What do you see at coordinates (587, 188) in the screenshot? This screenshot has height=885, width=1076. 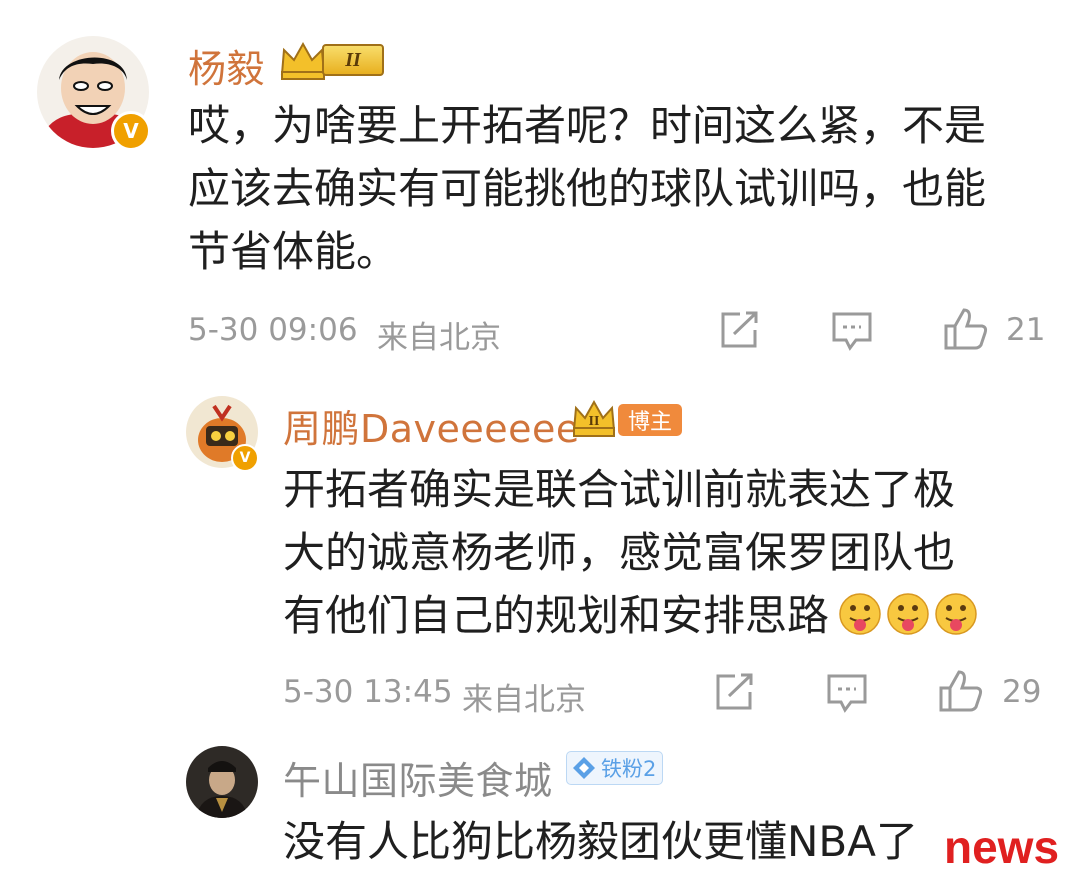 I see `comment-line: 应该去确实有可能挑他的球队试训吗，也能` at bounding box center [587, 188].